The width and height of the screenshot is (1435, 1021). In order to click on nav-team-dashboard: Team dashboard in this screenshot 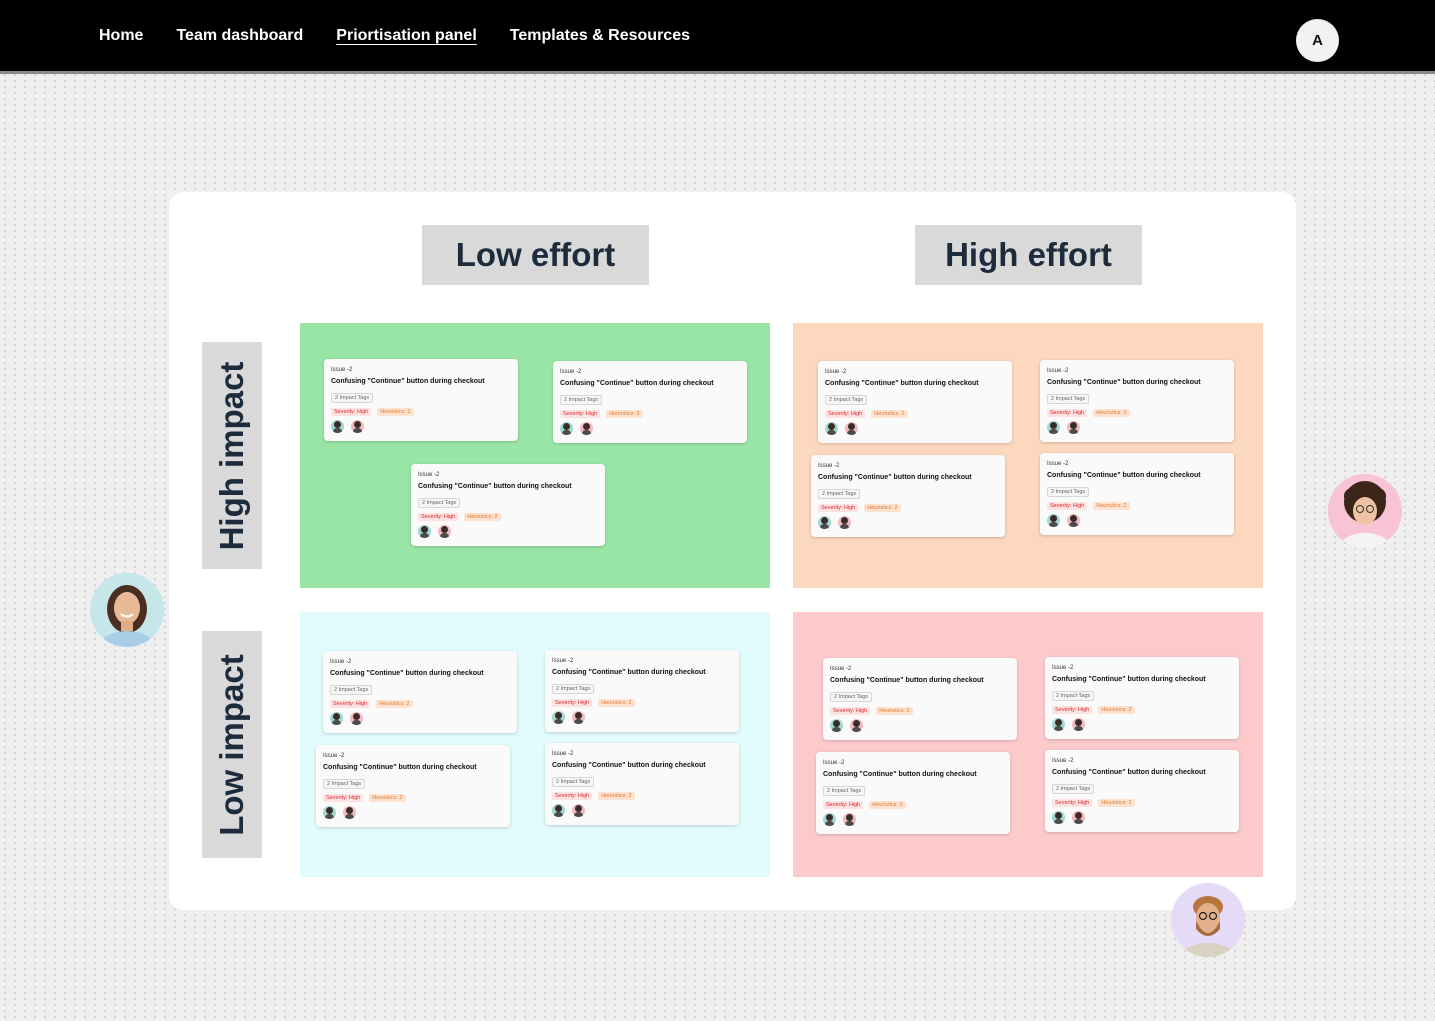, I will do `click(239, 36)`.